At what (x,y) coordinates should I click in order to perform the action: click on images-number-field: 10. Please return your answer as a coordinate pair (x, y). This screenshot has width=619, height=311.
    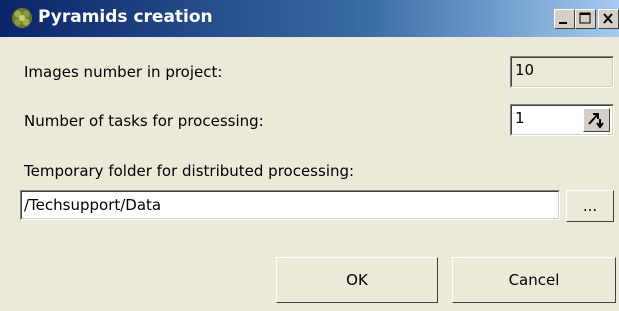
    Looking at the image, I should click on (562, 72).